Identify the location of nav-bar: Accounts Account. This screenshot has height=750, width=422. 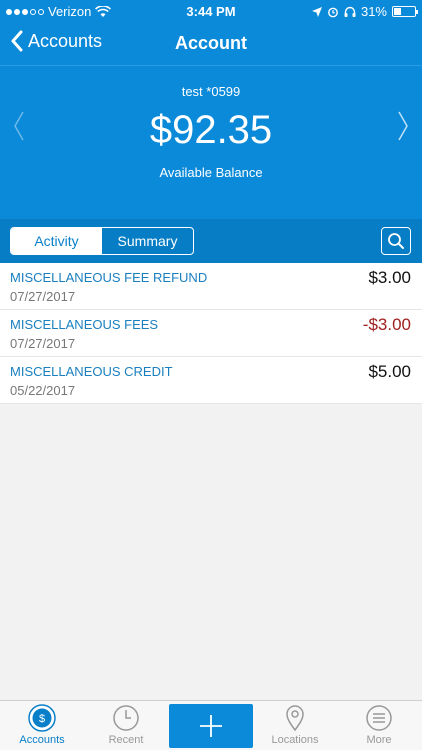
(211, 44).